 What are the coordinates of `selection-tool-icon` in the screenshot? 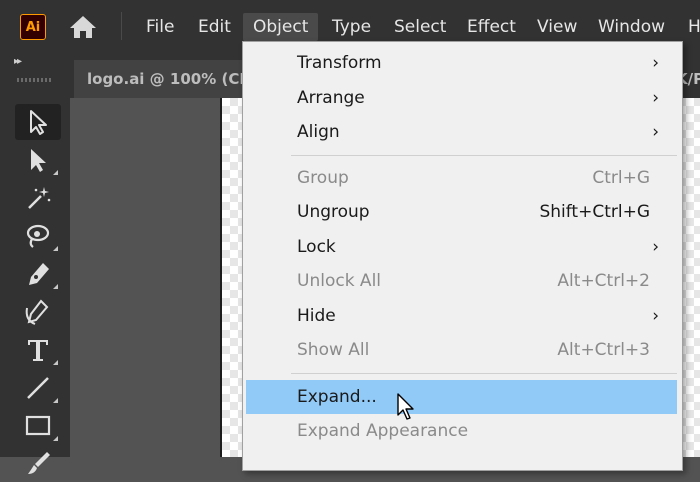 It's located at (38, 122).